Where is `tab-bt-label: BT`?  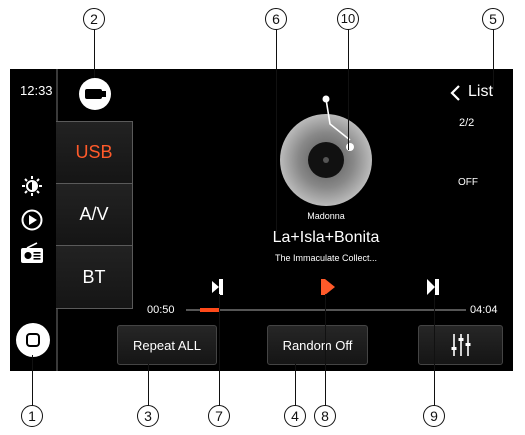
tab-bt-label: BT is located at coordinates (94, 276).